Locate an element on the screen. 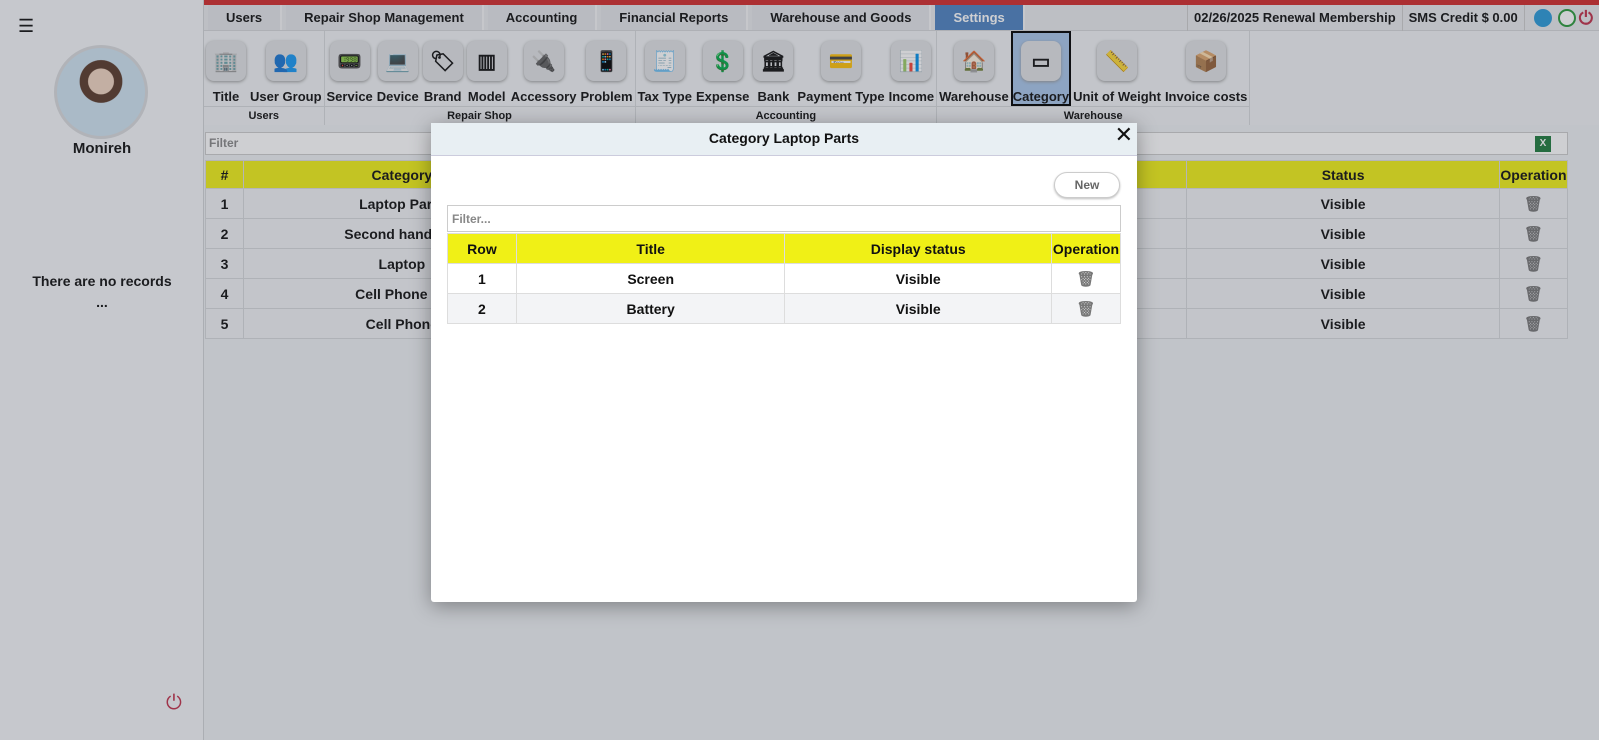 The image size is (1599, 740). column-header: Operation is located at coordinates (1086, 248).